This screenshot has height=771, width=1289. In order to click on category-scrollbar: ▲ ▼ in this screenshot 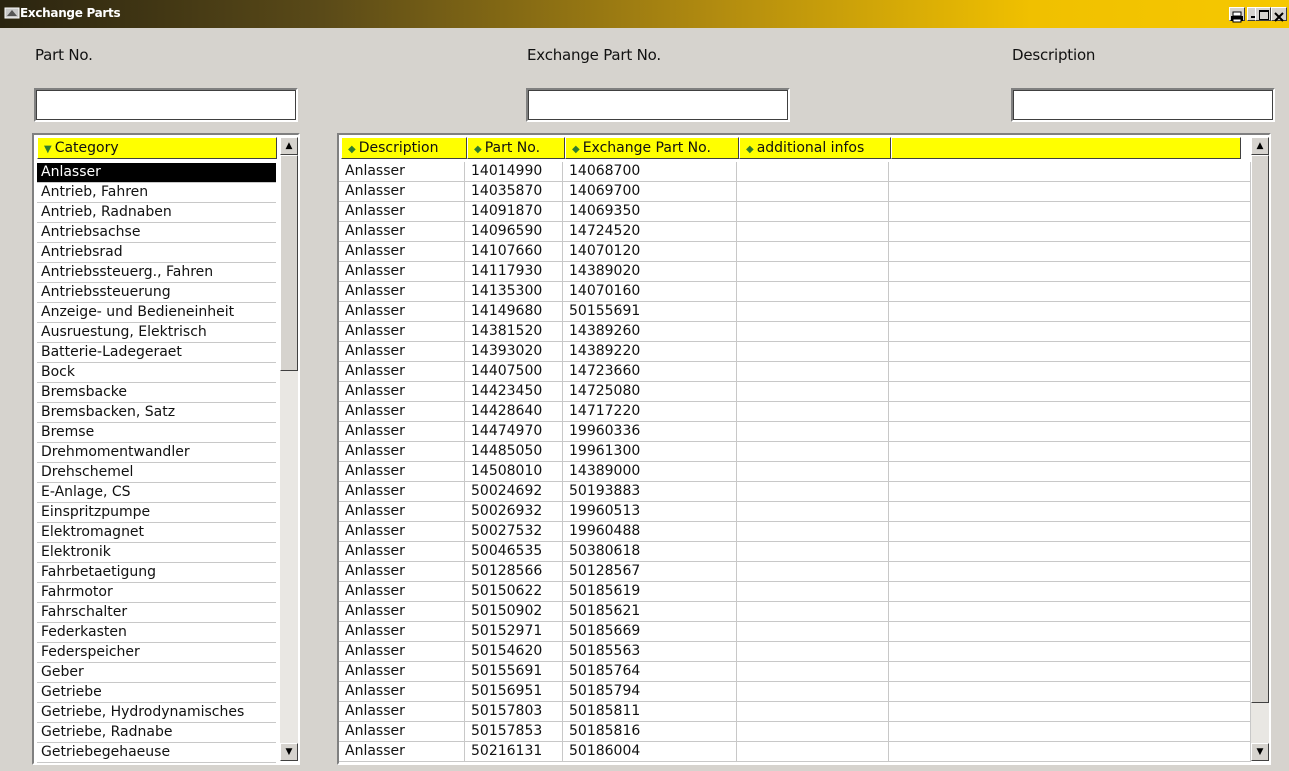, I will do `click(289, 449)`.